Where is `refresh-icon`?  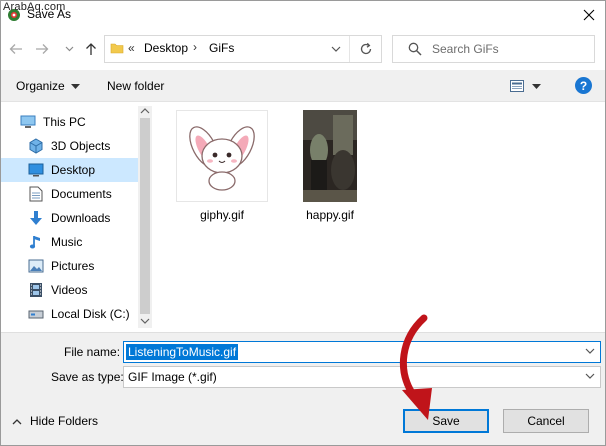
refresh-icon is located at coordinates (366, 49).